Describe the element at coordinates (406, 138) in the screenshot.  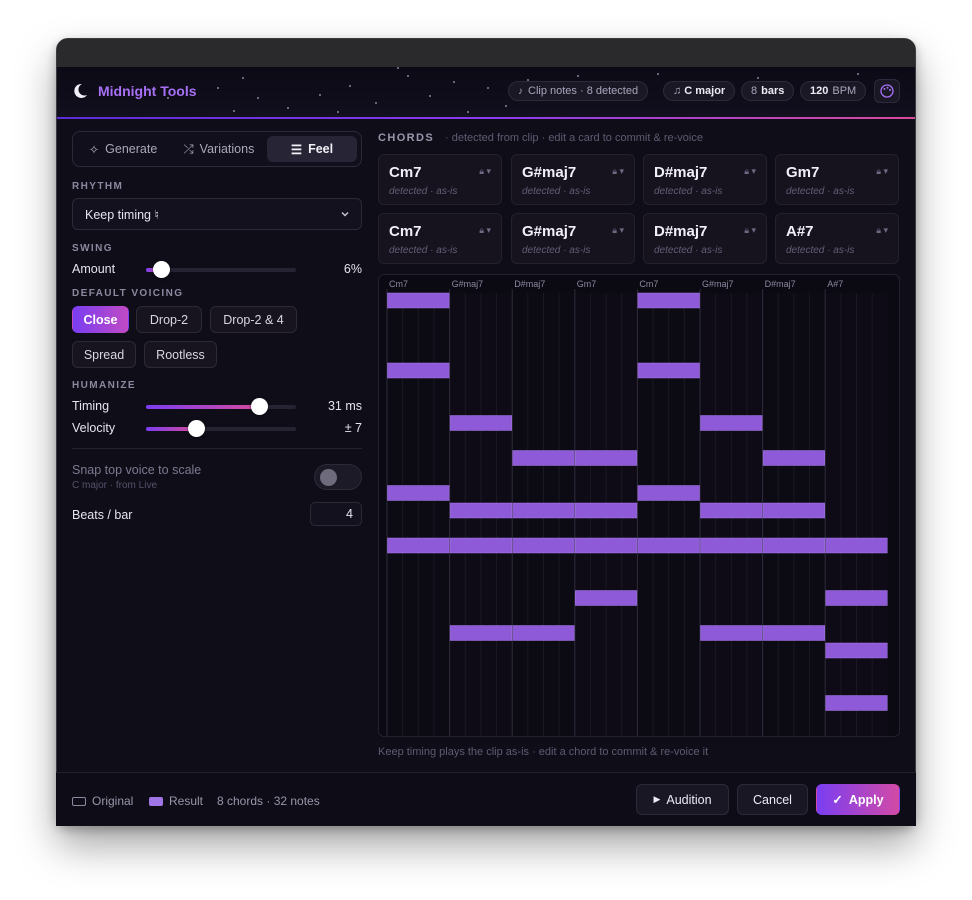
I see `chords-title: CHORDS` at that location.